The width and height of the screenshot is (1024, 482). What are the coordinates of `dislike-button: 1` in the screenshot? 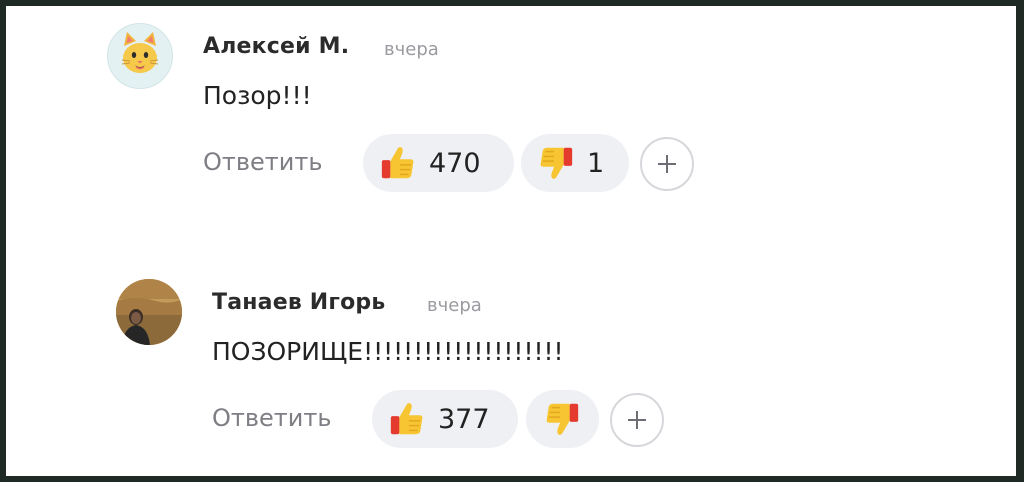 It's located at (575, 163).